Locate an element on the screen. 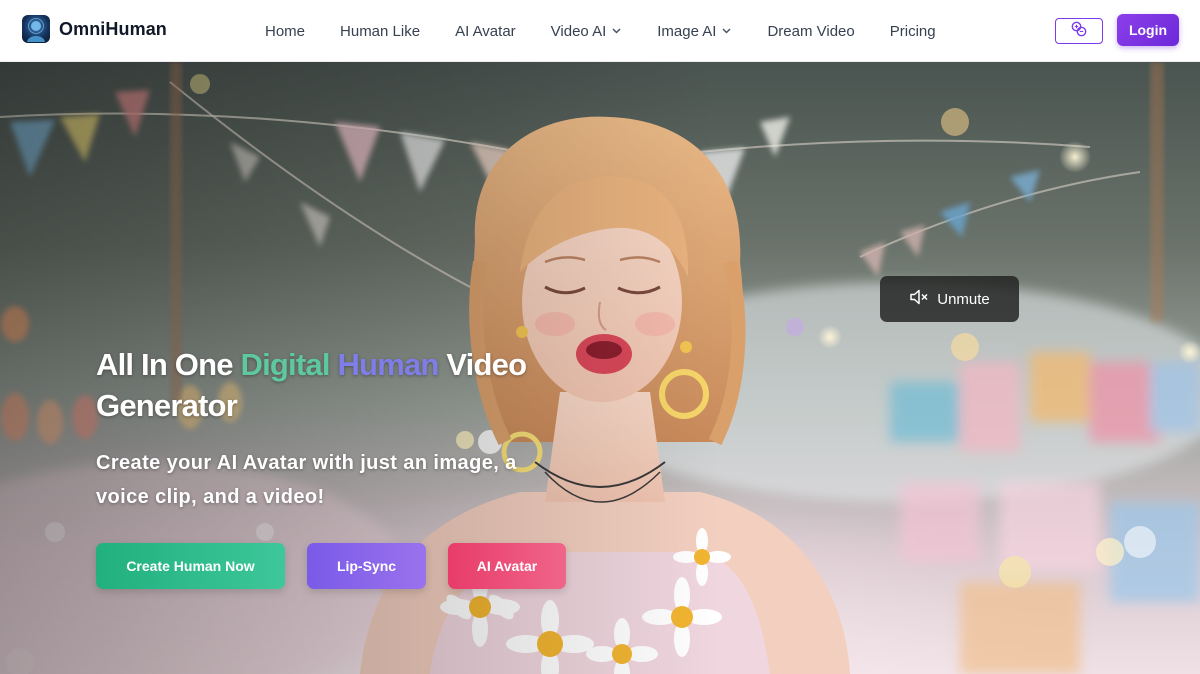  nav-label-human-like: Human Like is located at coordinates (380, 31).